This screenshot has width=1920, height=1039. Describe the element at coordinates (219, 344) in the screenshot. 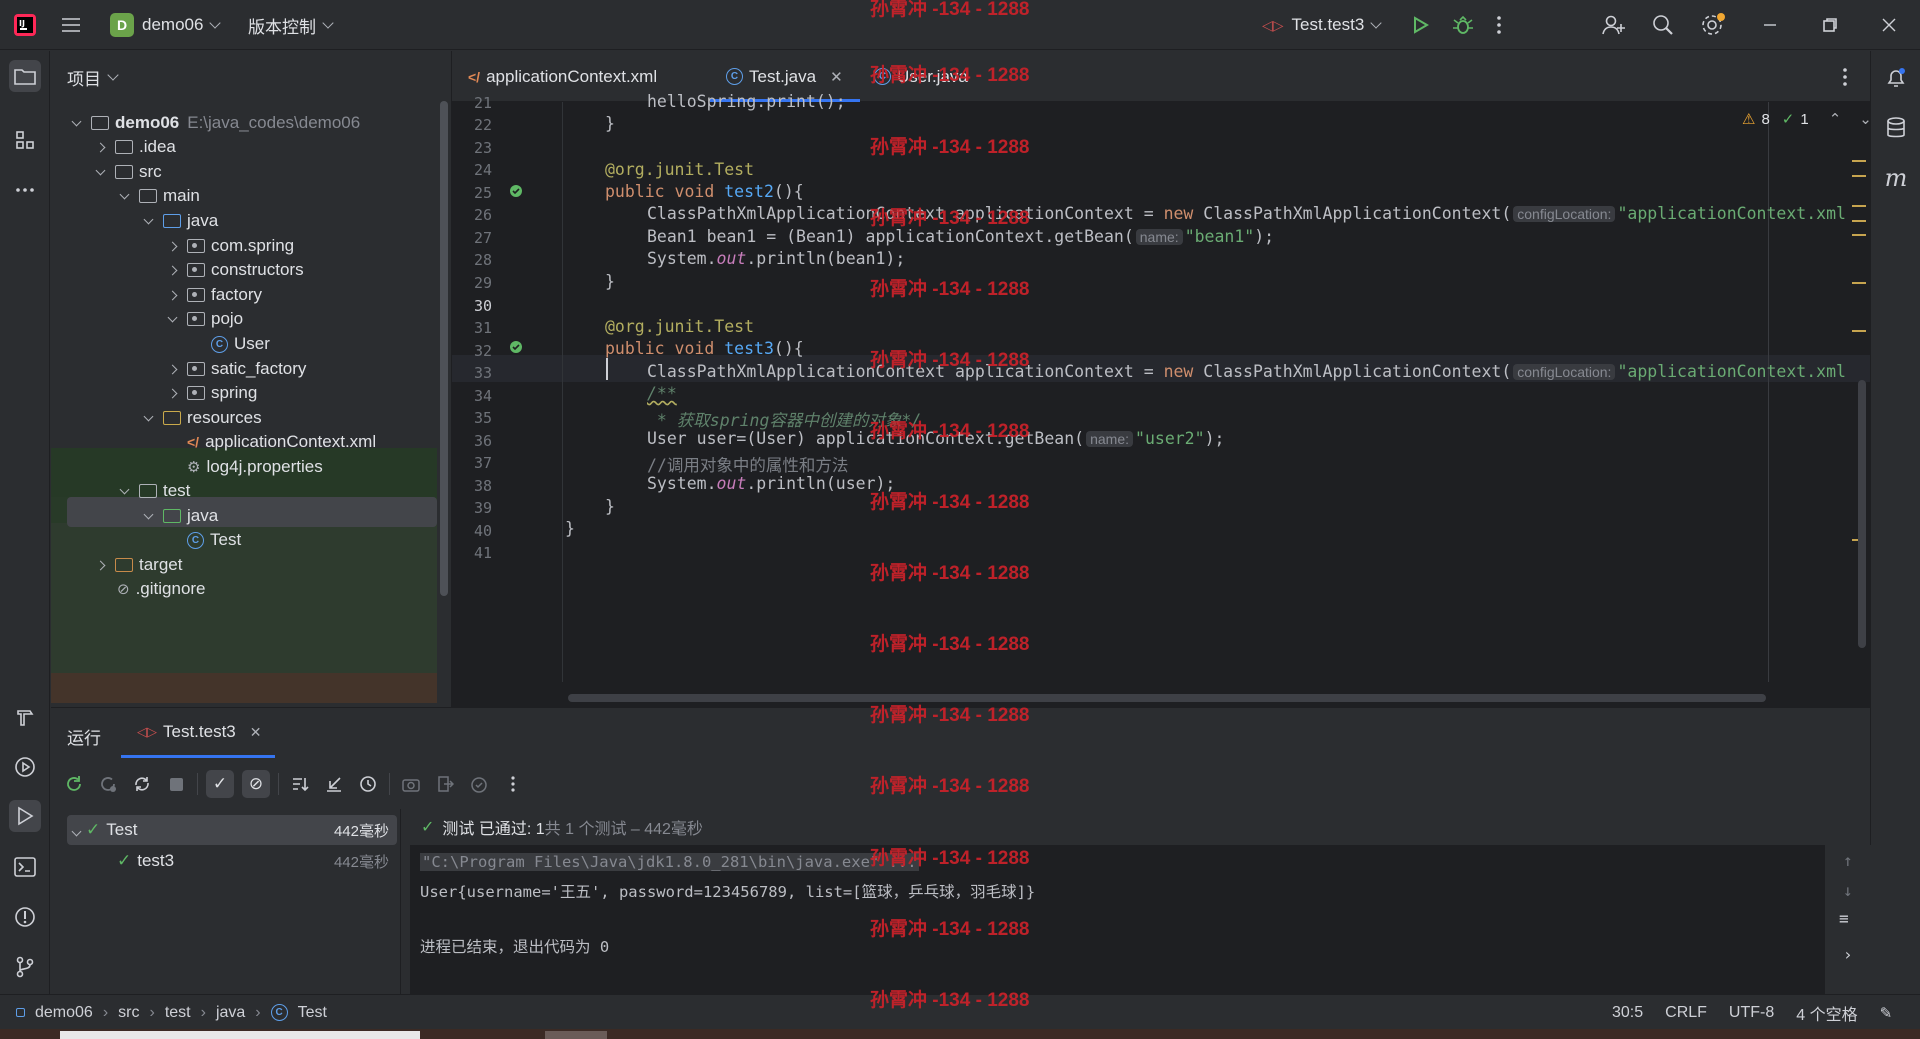

I see `class-icon: C` at that location.